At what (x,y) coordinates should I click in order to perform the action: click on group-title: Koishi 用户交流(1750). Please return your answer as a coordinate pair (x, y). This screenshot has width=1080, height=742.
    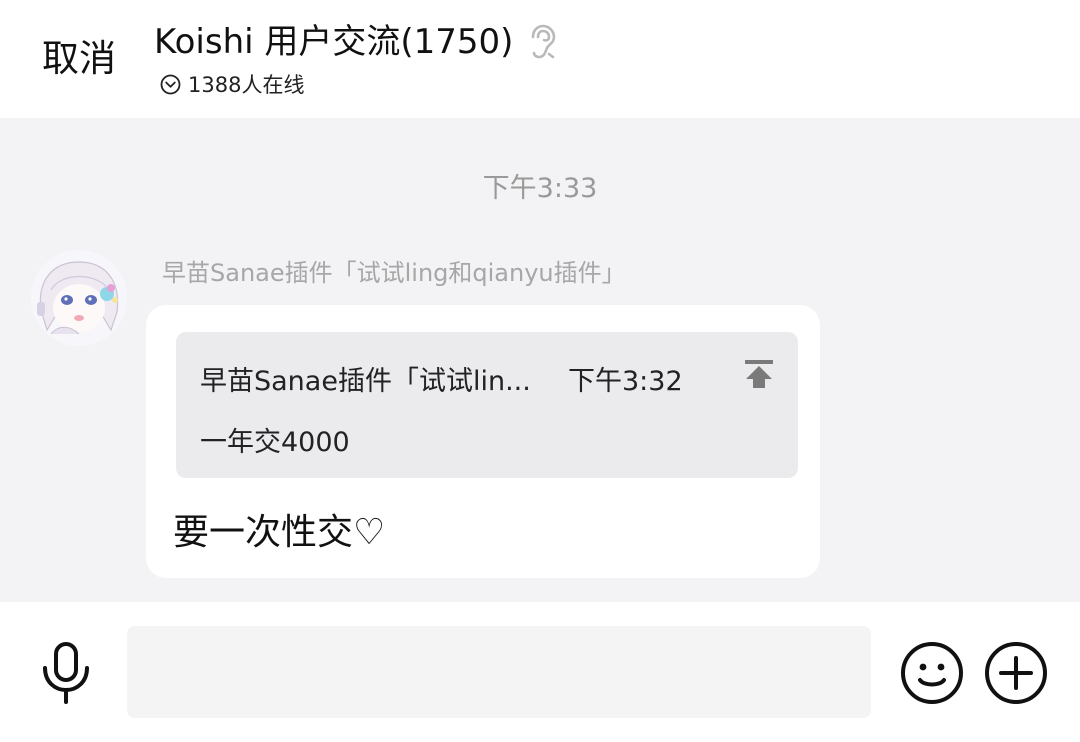
    Looking at the image, I should click on (333, 42).